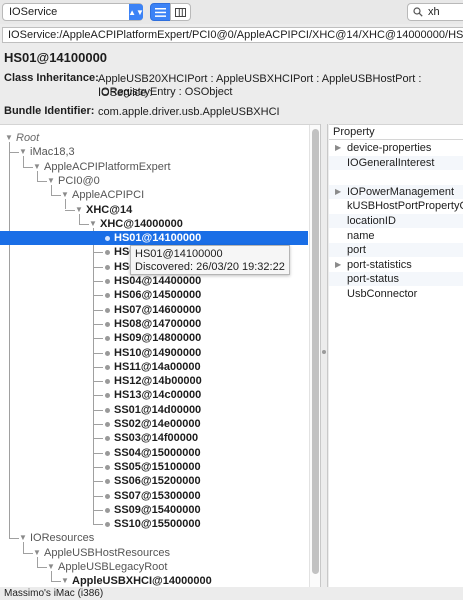 The height and width of the screenshot is (600, 463). What do you see at coordinates (154, 138) in the screenshot?
I see `tree-row: ▼ Root` at bounding box center [154, 138].